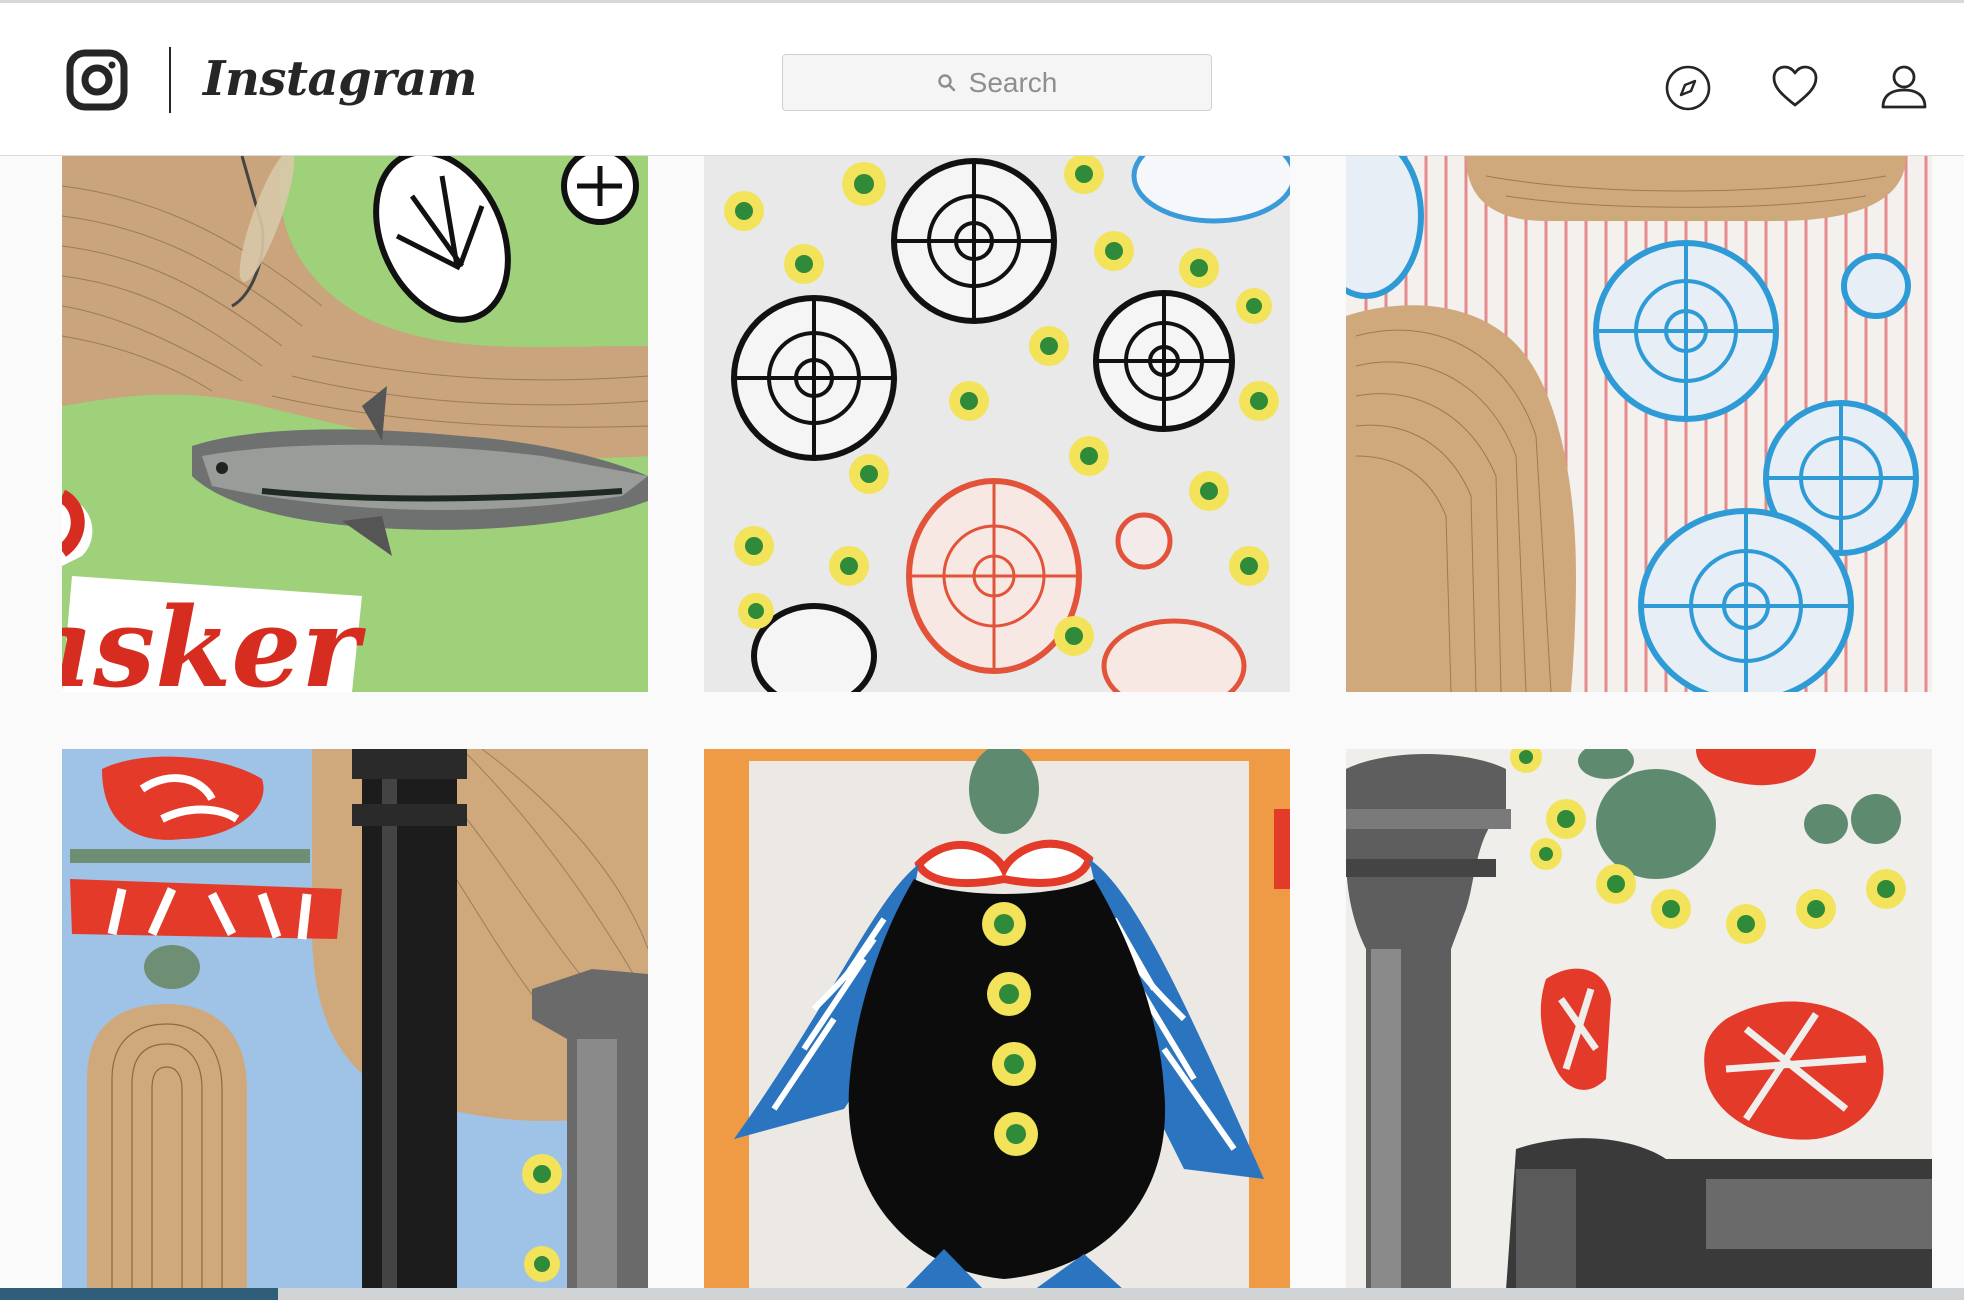  I want to click on explore-compass-icon, so click(1688, 88).